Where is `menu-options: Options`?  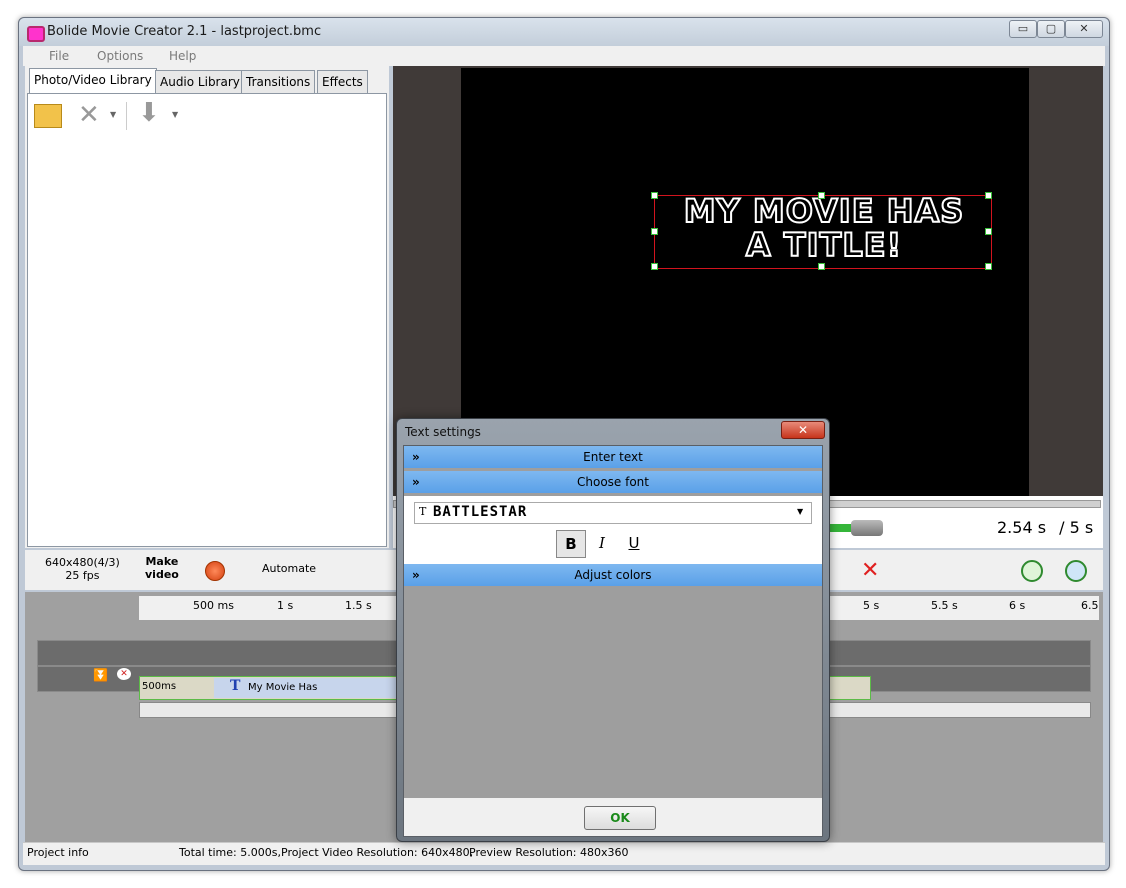 menu-options: Options is located at coordinates (120, 56).